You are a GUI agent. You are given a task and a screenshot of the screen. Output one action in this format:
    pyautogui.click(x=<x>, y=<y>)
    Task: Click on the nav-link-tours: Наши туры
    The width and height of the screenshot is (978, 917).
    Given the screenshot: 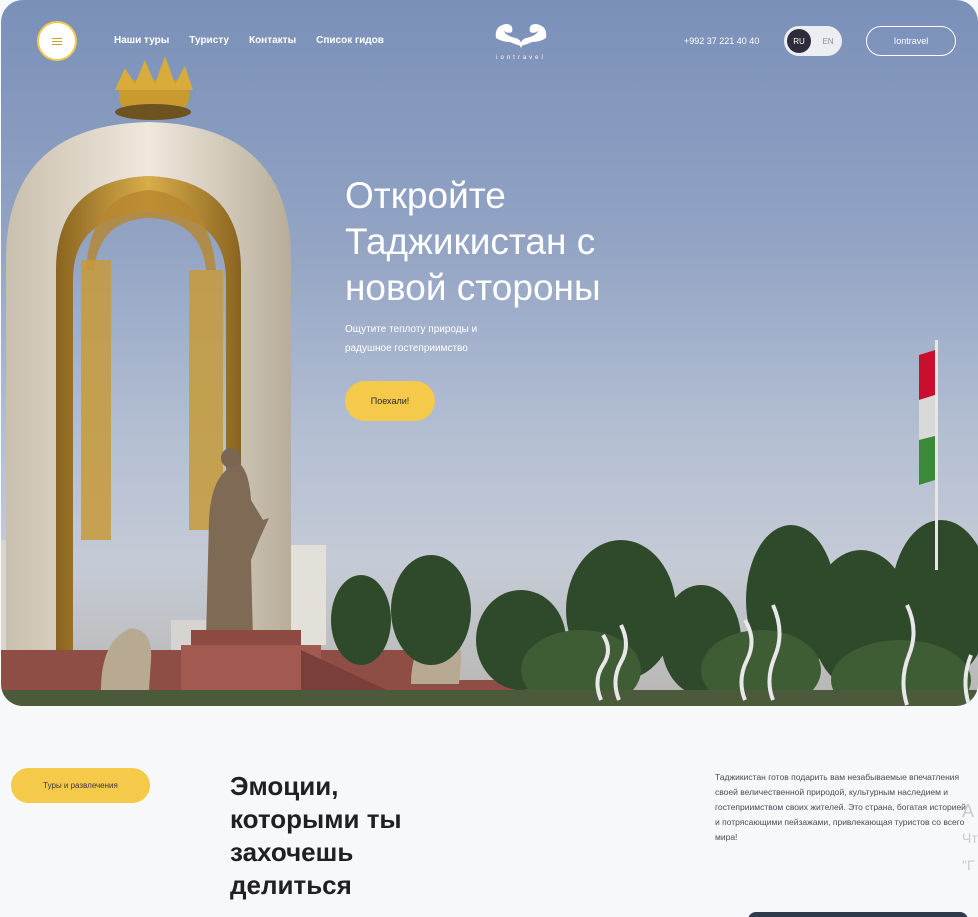 What is the action you would take?
    pyautogui.click(x=141, y=40)
    